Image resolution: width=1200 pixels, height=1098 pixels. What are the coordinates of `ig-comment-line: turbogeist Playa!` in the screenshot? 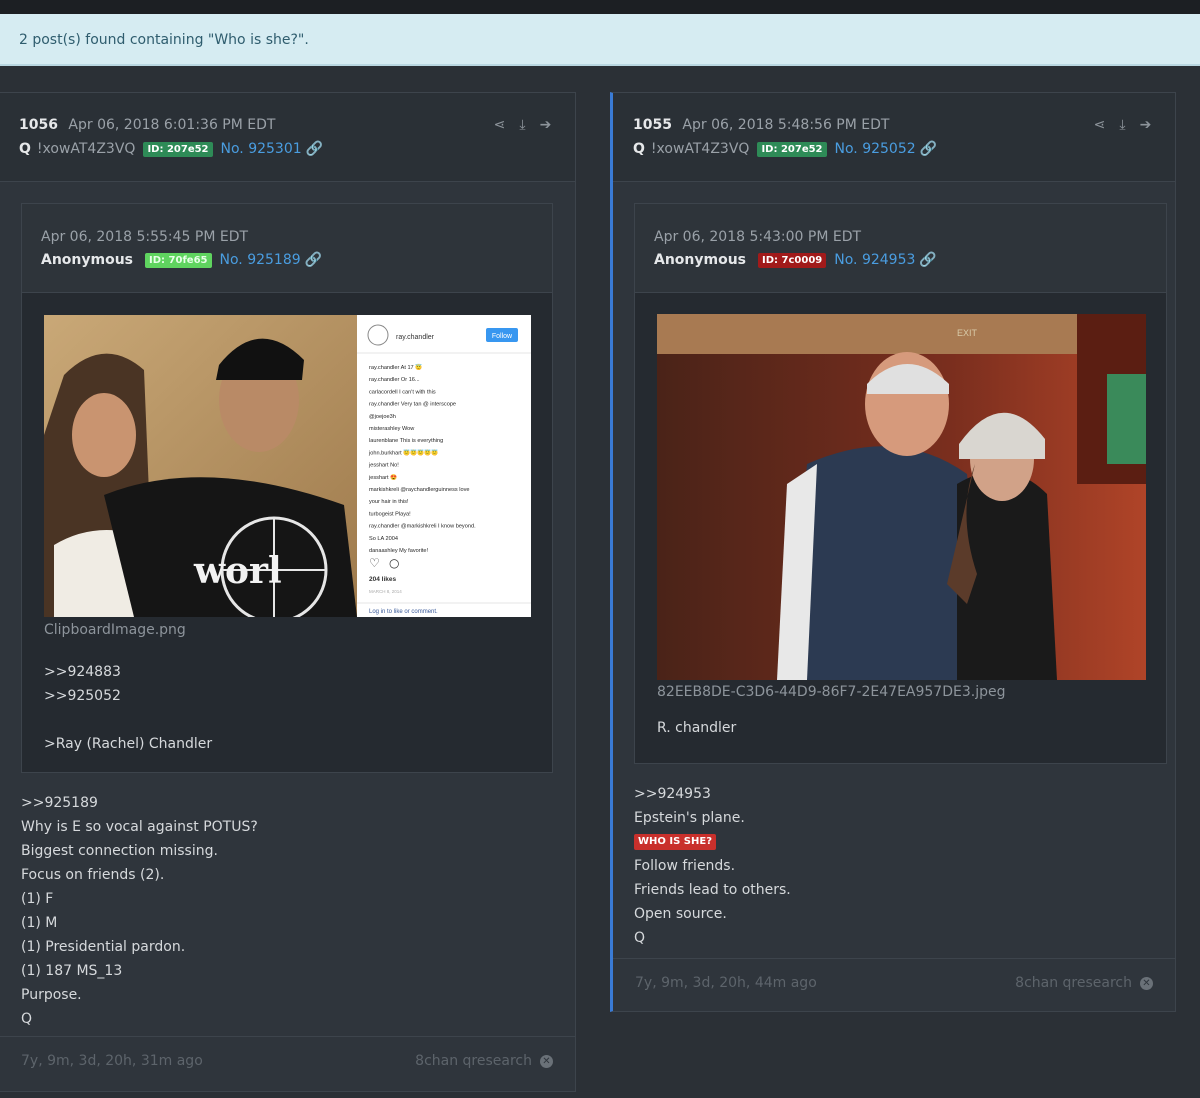 It's located at (390, 514).